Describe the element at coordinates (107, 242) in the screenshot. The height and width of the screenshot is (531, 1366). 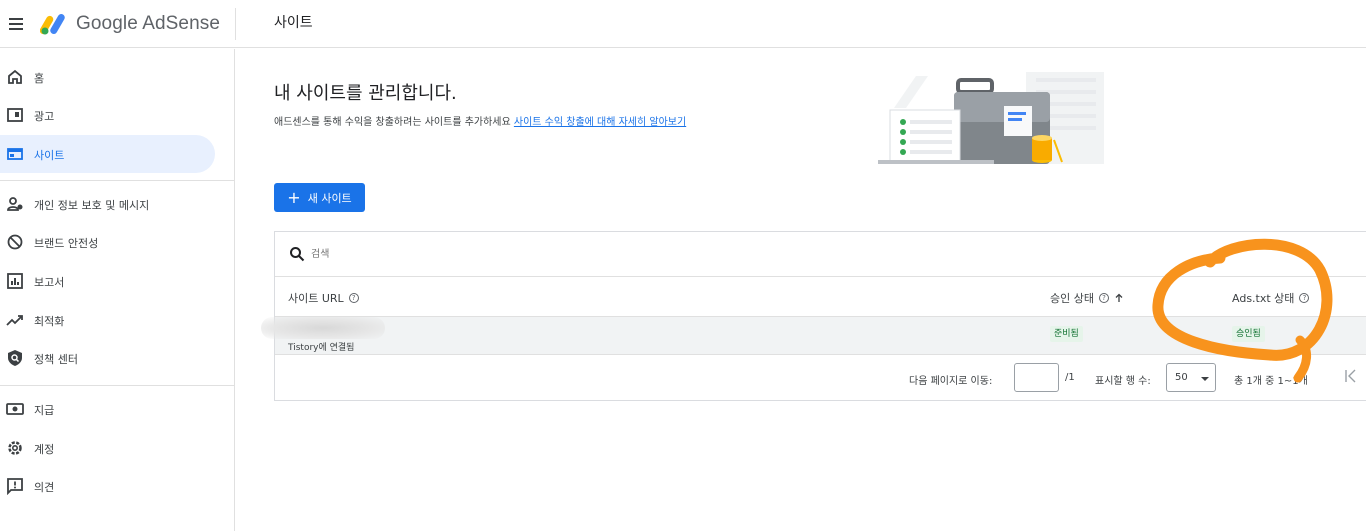
I see `sidebar-item-brand-safety: 브랜드 안전성` at that location.